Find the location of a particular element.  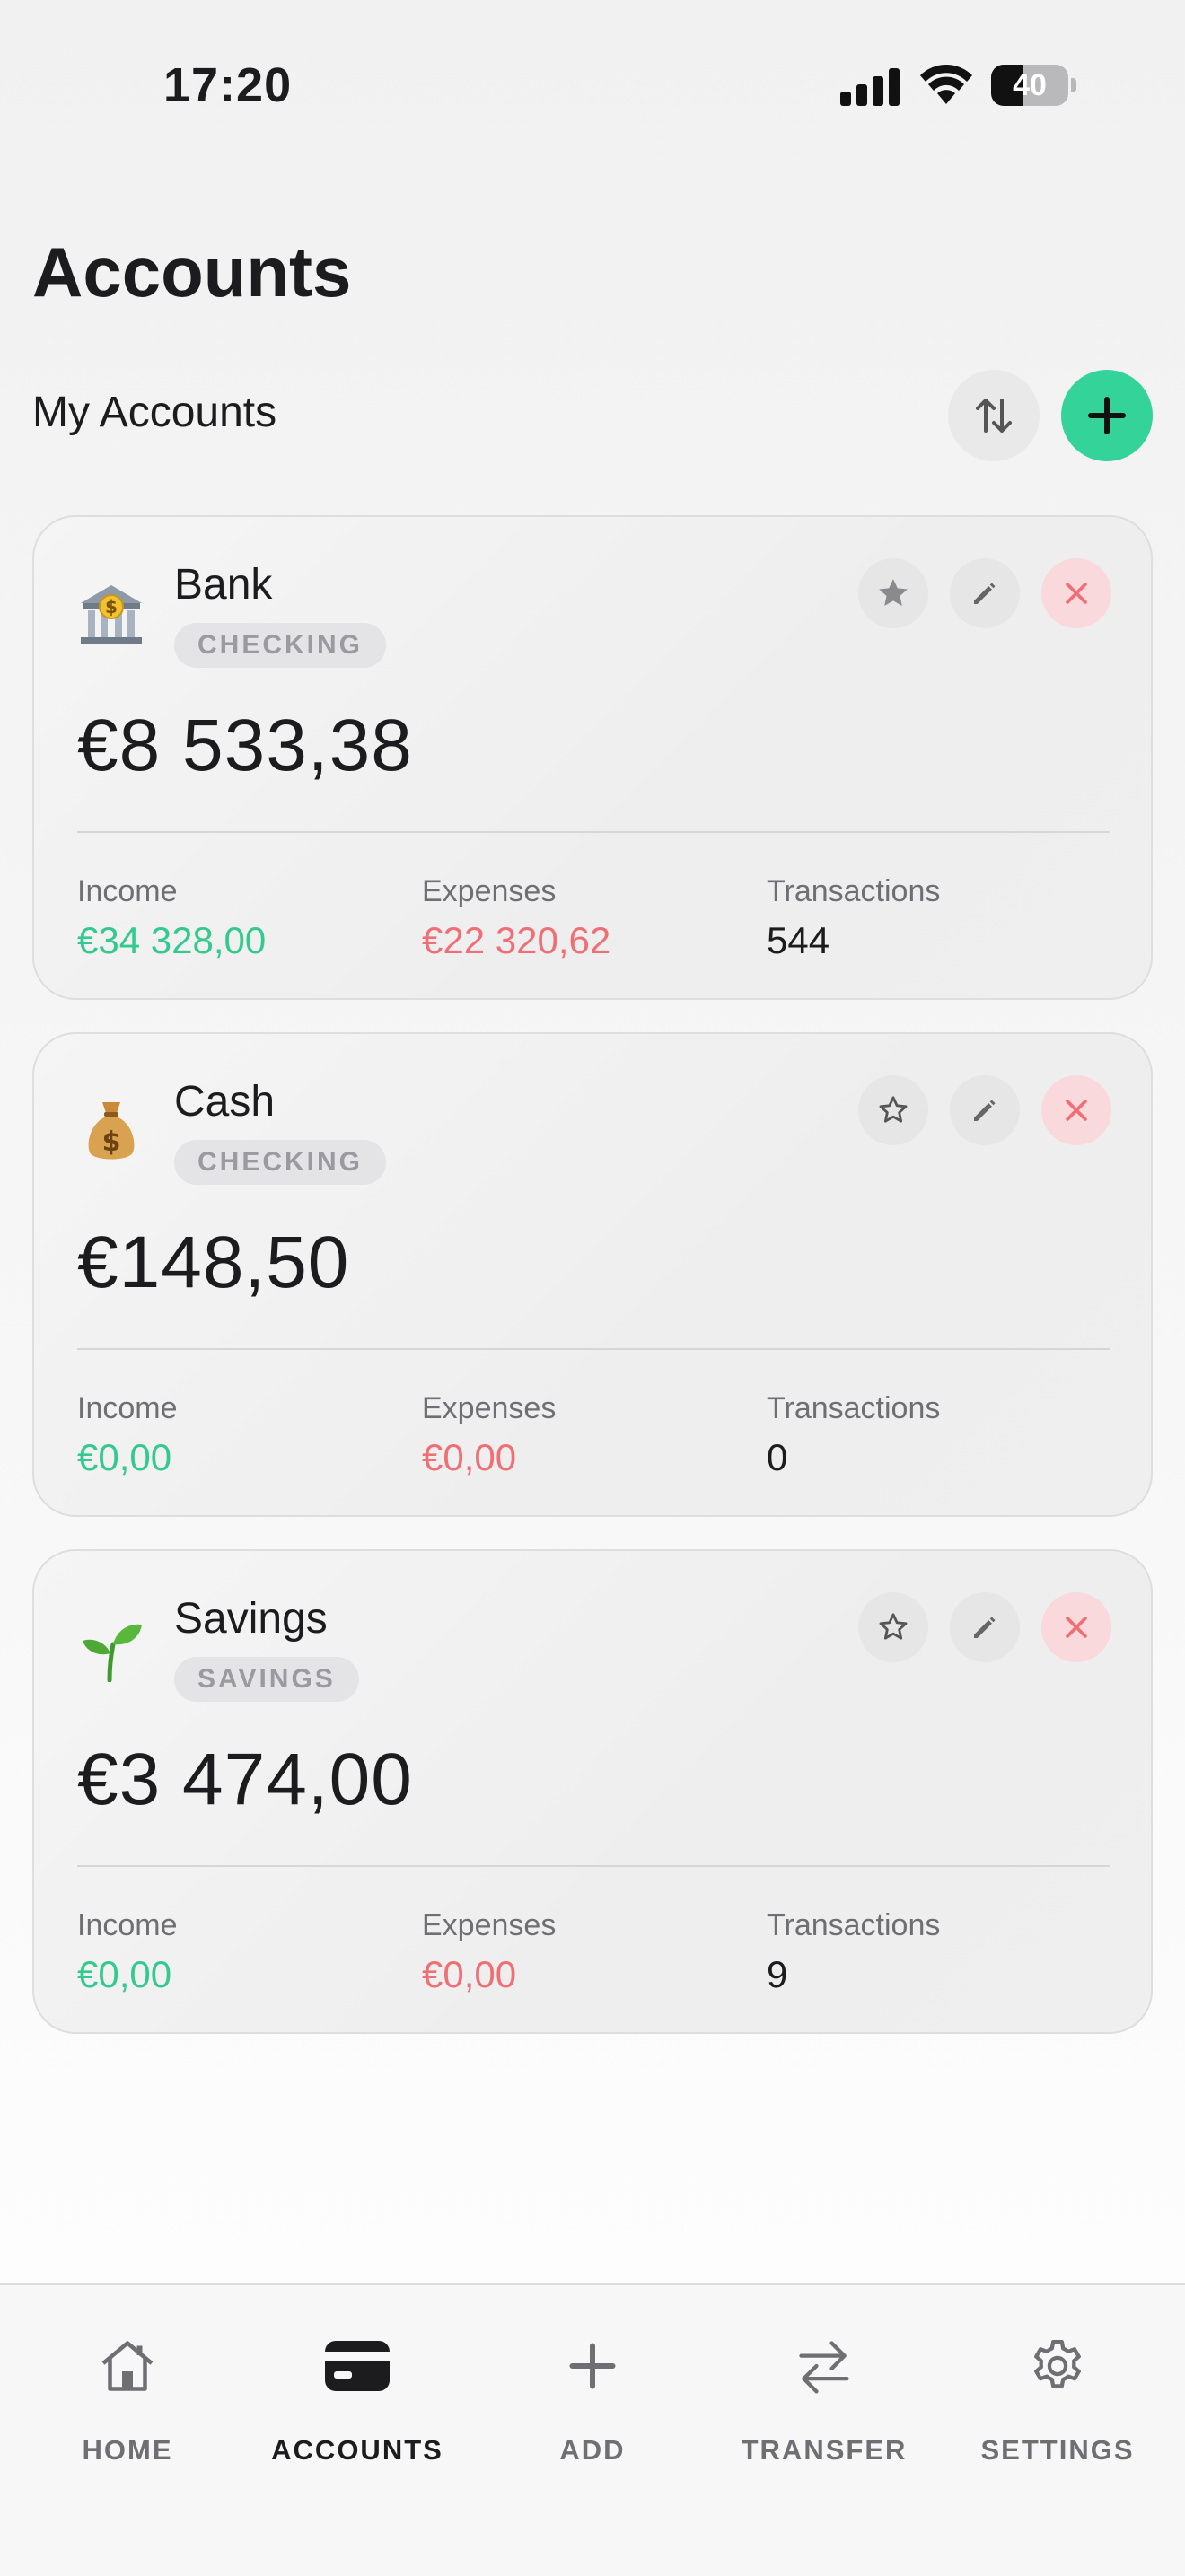

page-title: Accounts is located at coordinates (192, 271).